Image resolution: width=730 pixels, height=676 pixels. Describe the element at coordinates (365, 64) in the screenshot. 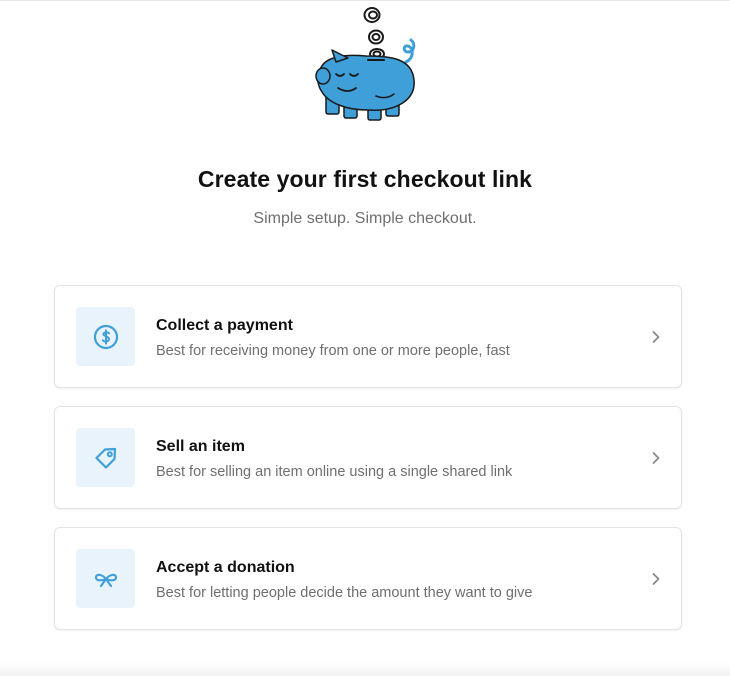

I see `piggy-bank-icon` at that location.